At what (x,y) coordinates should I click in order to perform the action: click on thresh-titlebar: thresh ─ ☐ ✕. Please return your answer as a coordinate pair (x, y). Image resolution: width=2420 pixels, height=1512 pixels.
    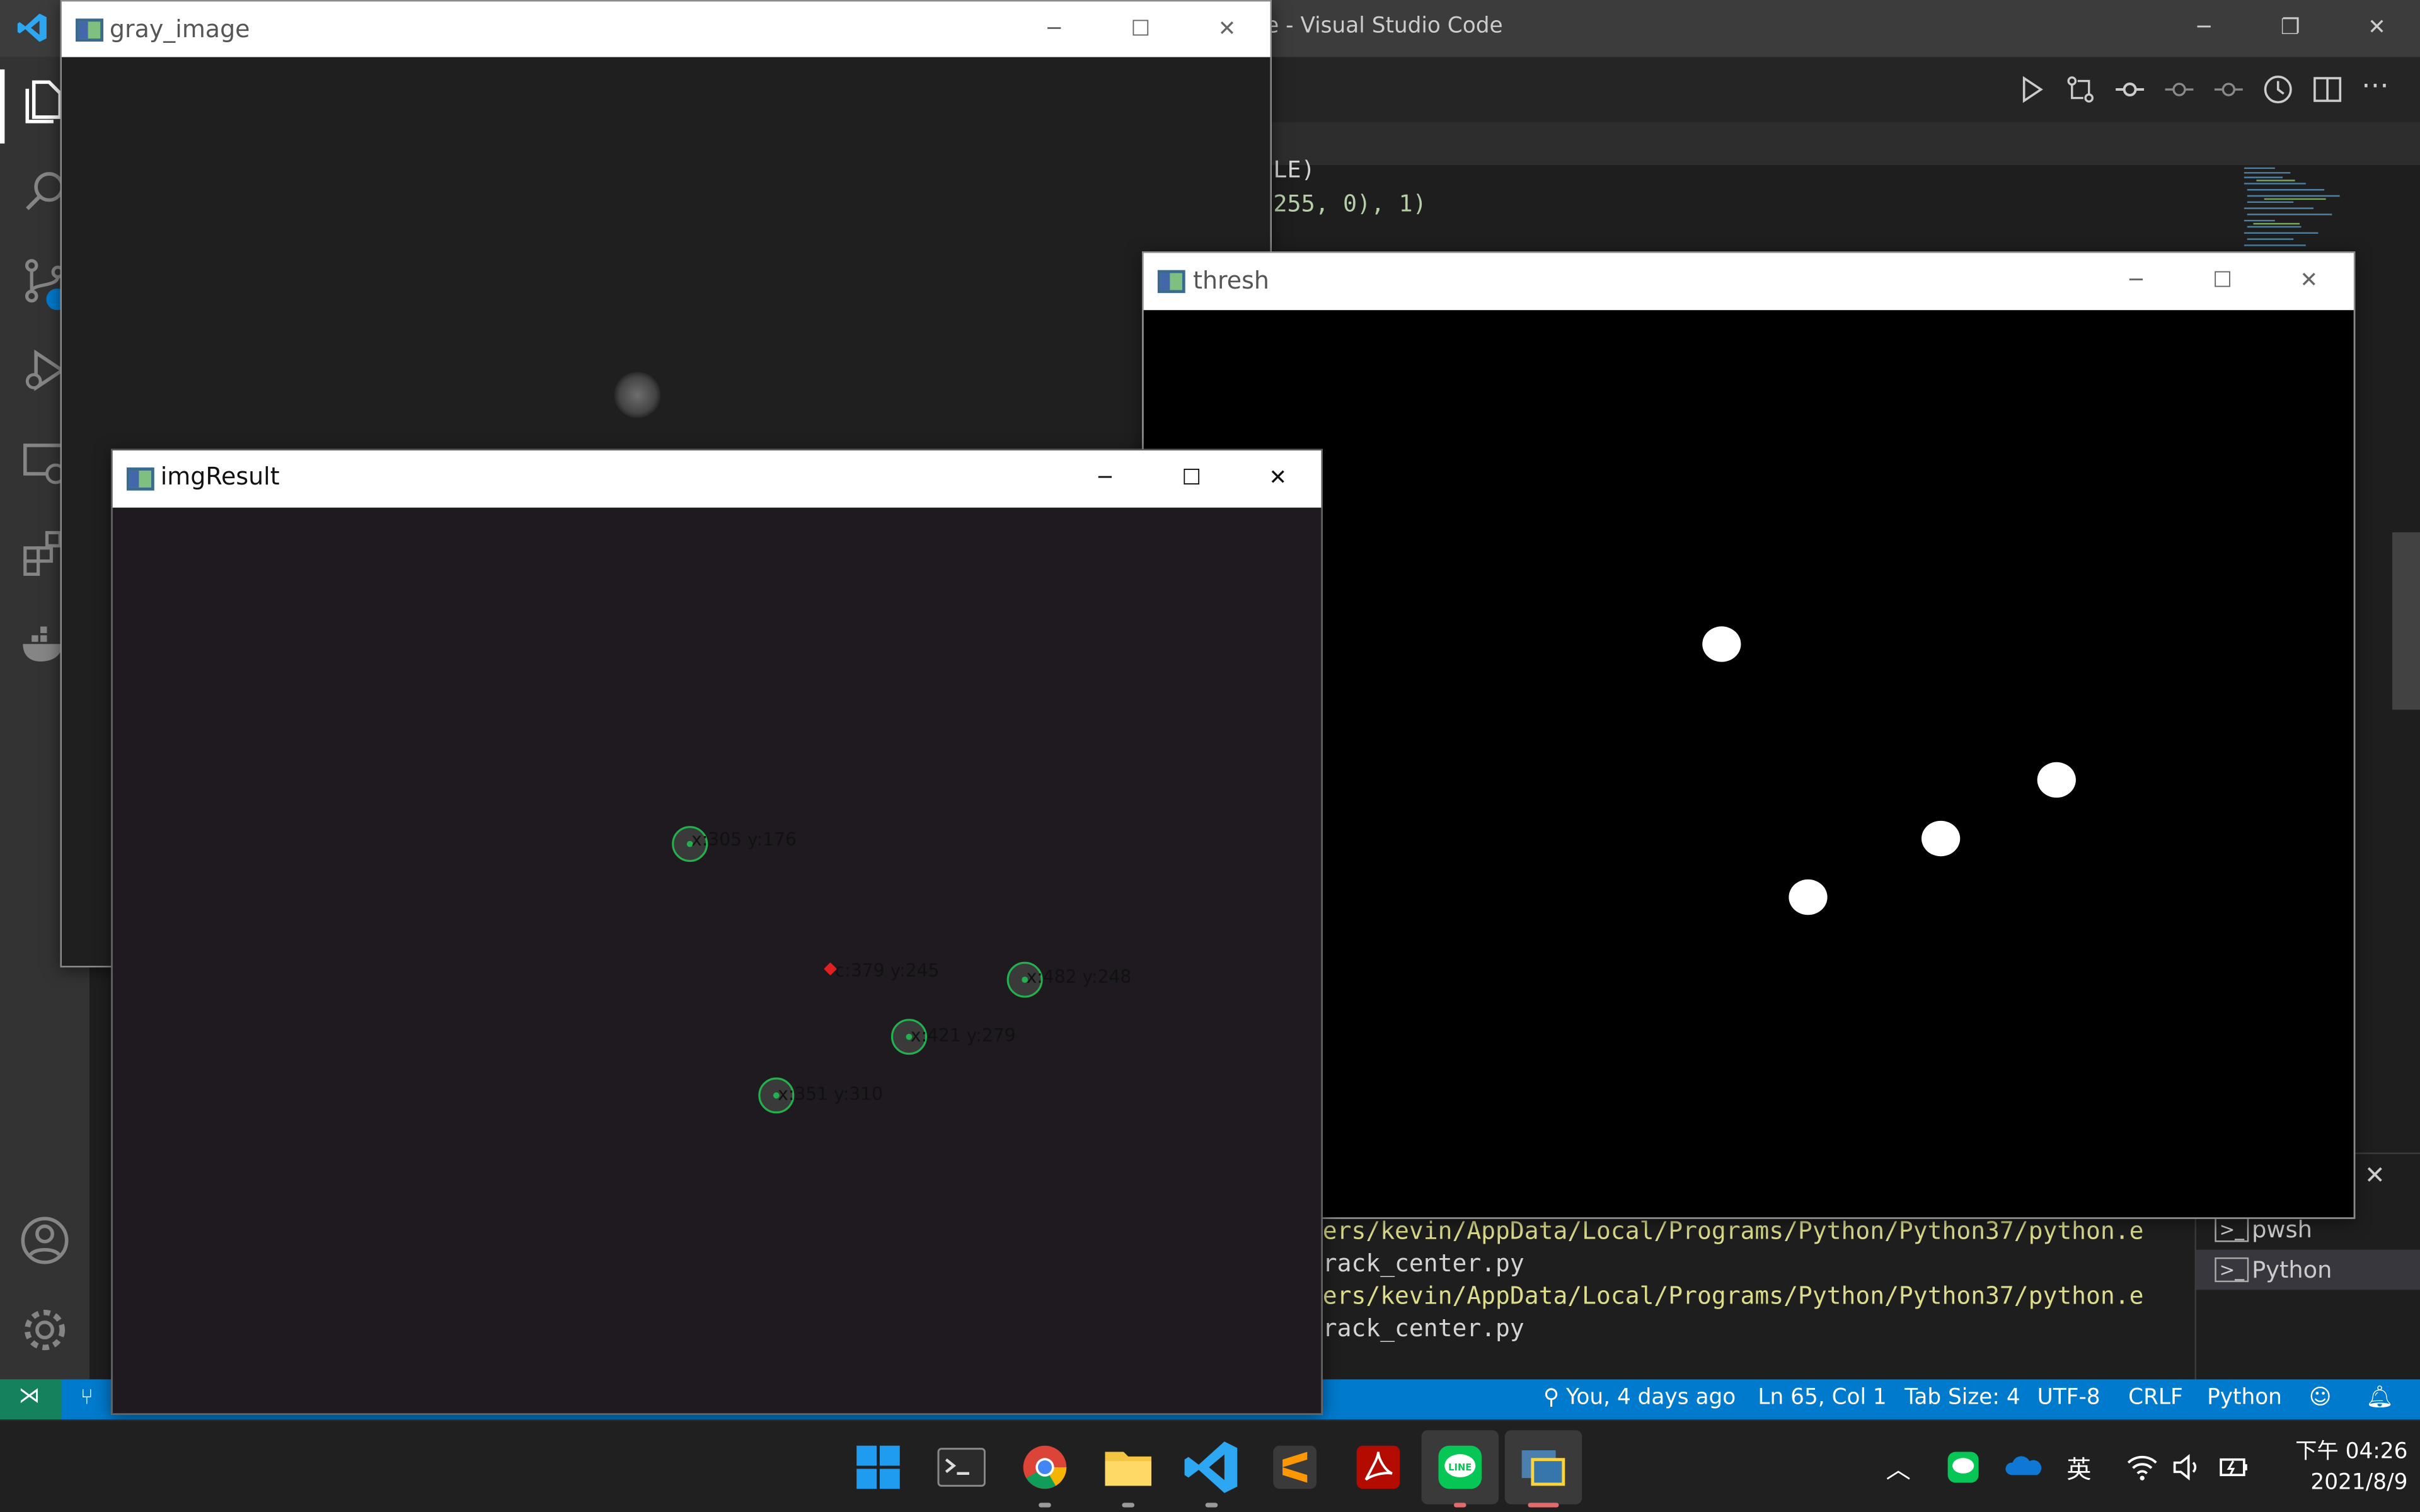
    Looking at the image, I should click on (1749, 282).